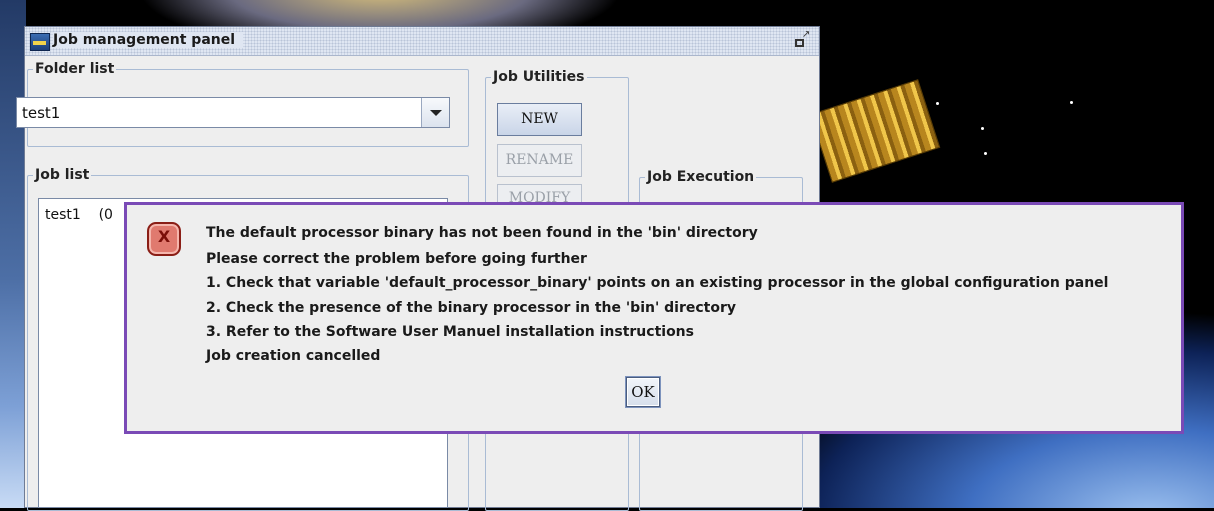 This screenshot has width=1214, height=511. Describe the element at coordinates (41, 113) in the screenshot. I see `folder-select-value: test1` at that location.